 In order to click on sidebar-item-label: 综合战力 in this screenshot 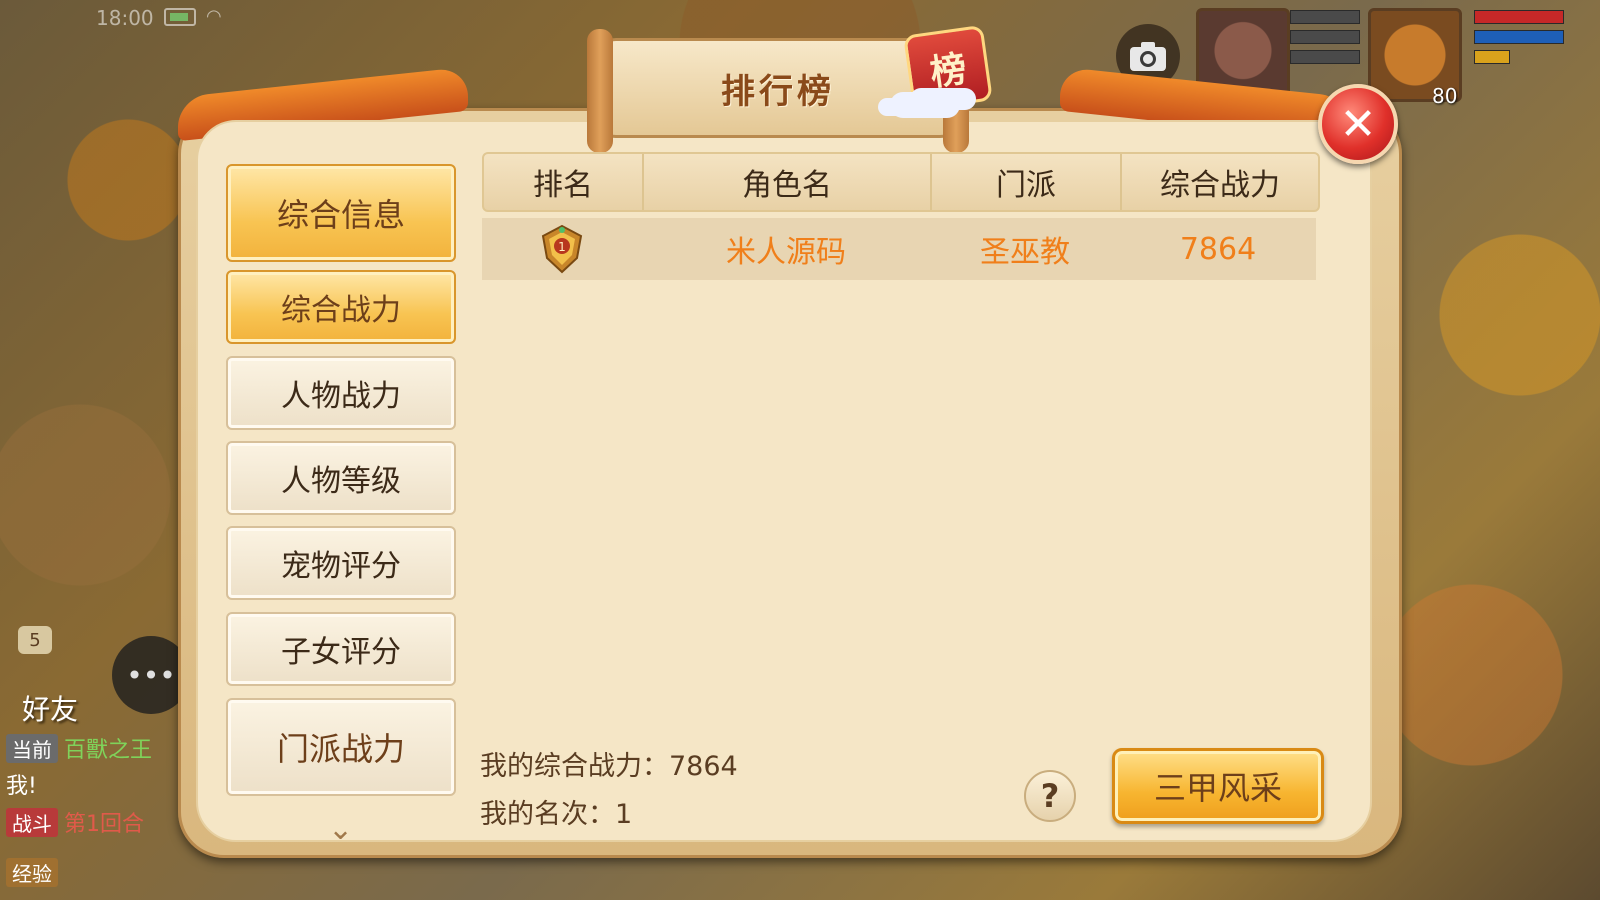, I will do `click(341, 310)`.